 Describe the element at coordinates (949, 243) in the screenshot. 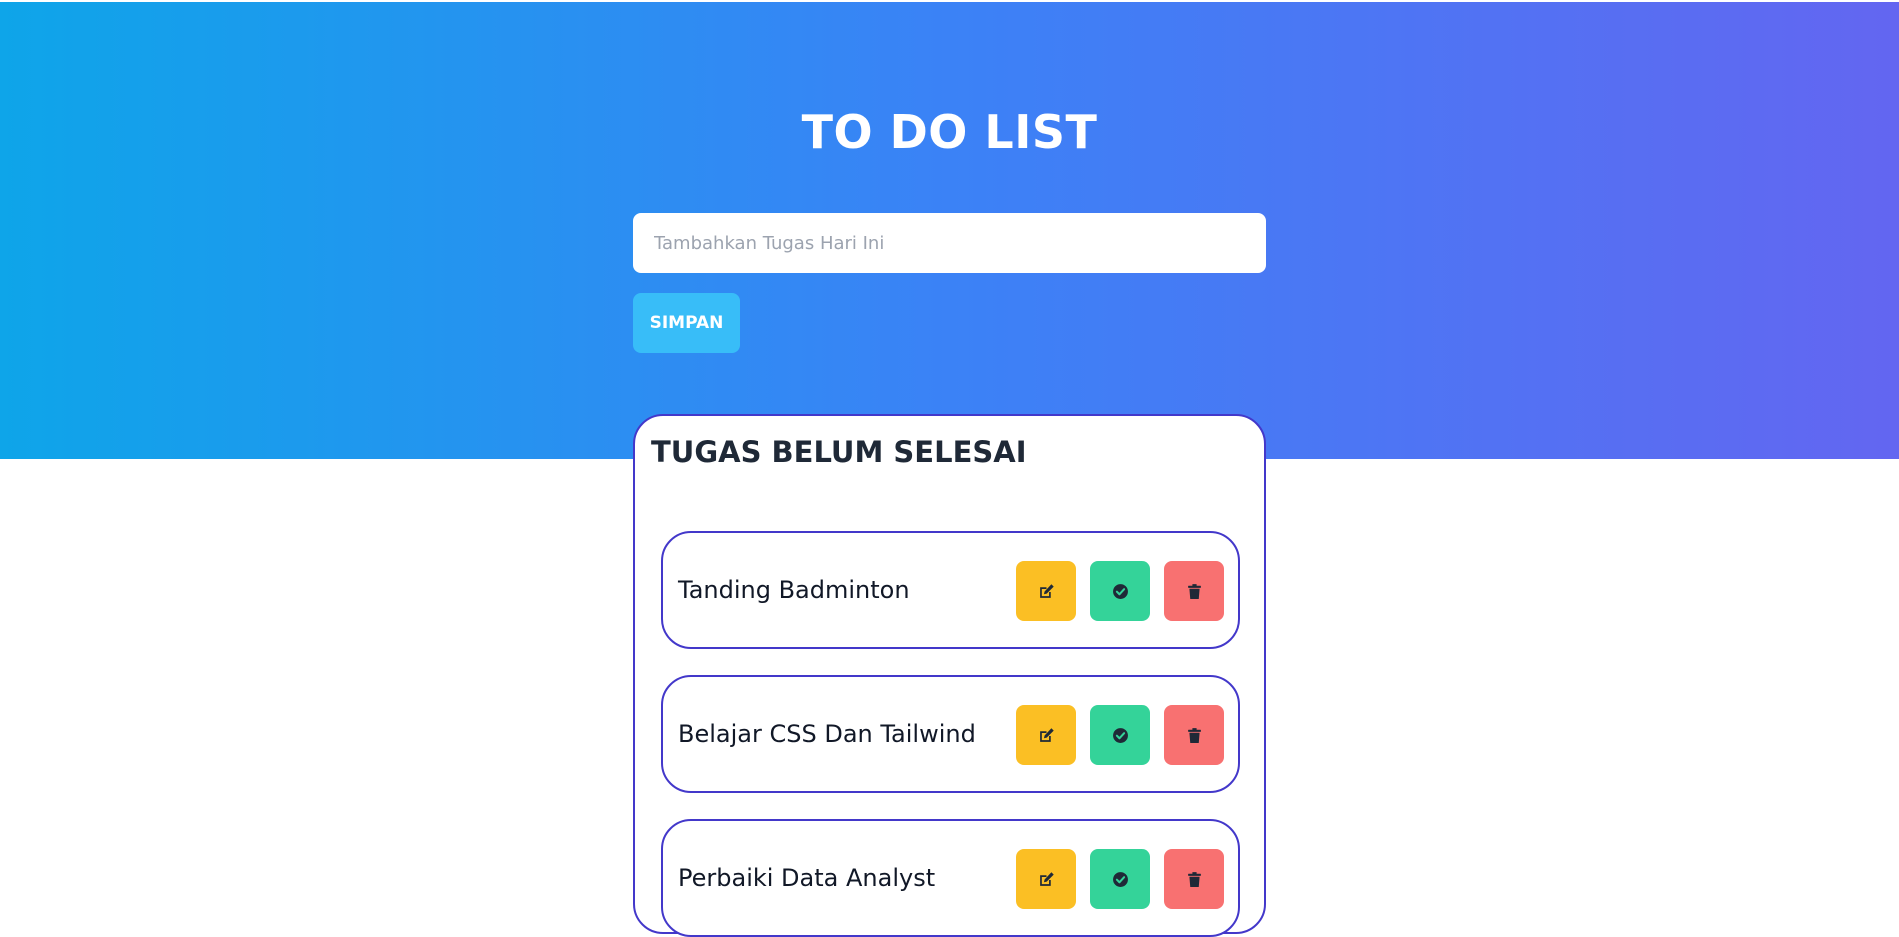

I see `task-input` at that location.